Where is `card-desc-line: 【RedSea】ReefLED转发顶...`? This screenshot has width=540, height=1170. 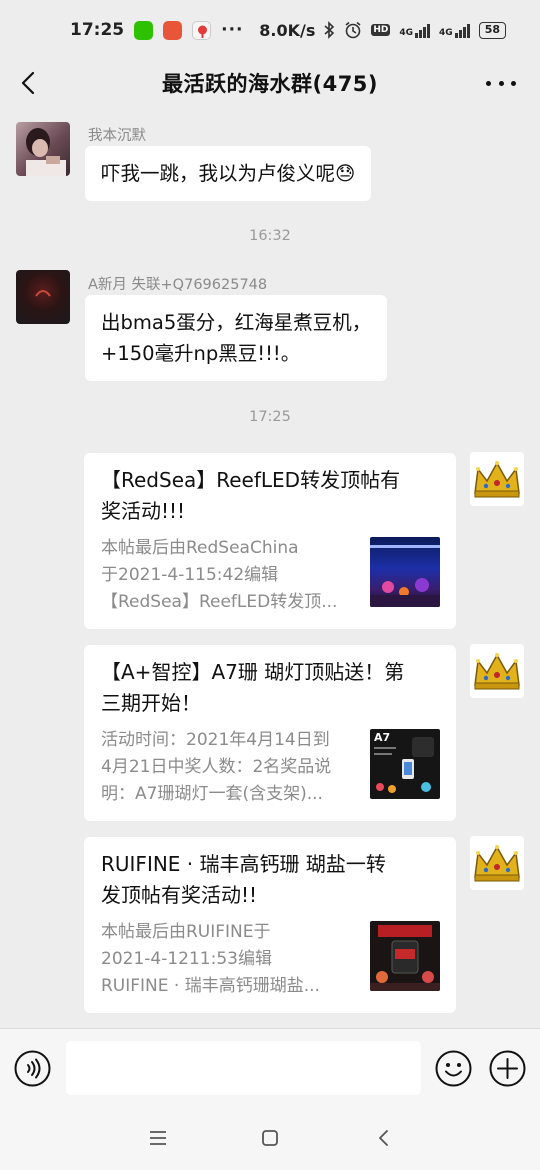 card-desc-line: 【RedSea】ReefLED转发顶... is located at coordinates (219, 602).